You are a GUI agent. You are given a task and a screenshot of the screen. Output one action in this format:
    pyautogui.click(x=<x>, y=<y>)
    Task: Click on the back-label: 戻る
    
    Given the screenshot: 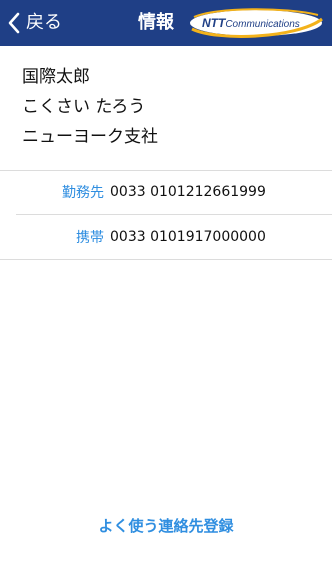 What is the action you would take?
    pyautogui.click(x=44, y=22)
    